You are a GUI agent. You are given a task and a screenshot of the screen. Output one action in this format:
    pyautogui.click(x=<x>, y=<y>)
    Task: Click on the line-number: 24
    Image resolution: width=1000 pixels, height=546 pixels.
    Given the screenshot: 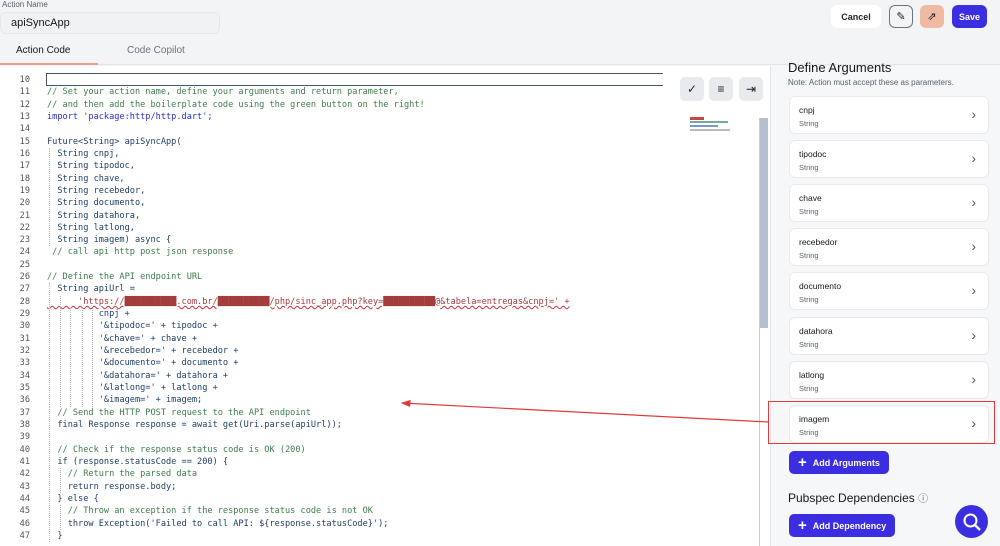 What is the action you would take?
    pyautogui.click(x=24, y=252)
    